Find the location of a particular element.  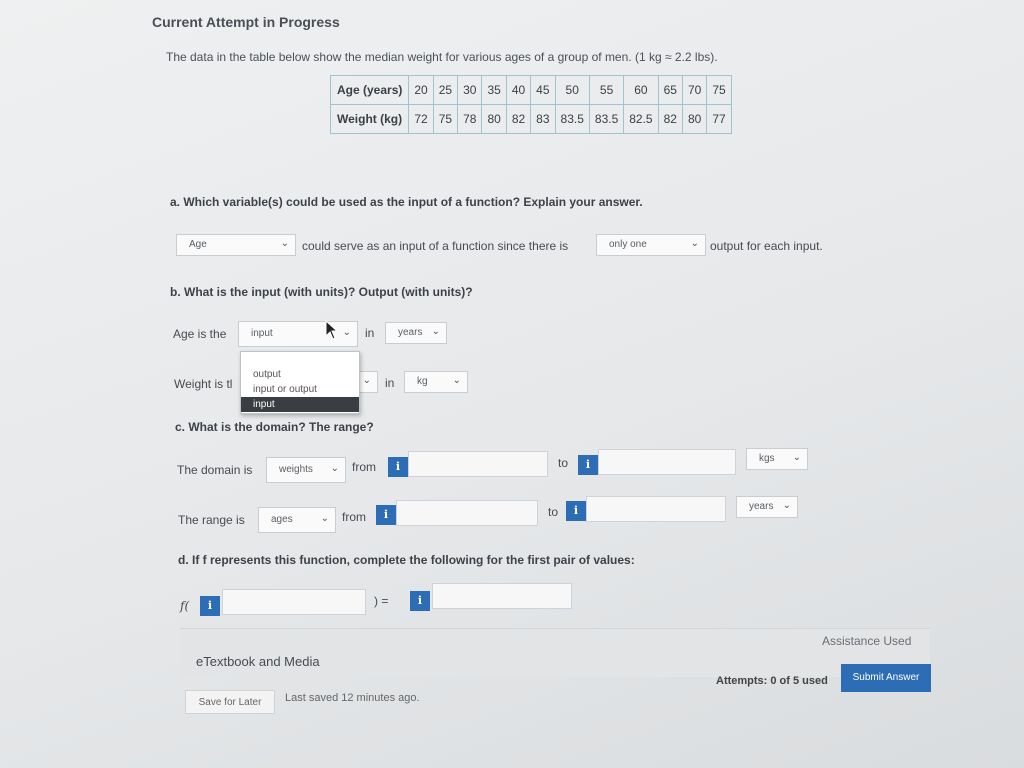

domain-variable-select: weights ⌄ is located at coordinates (306, 470).